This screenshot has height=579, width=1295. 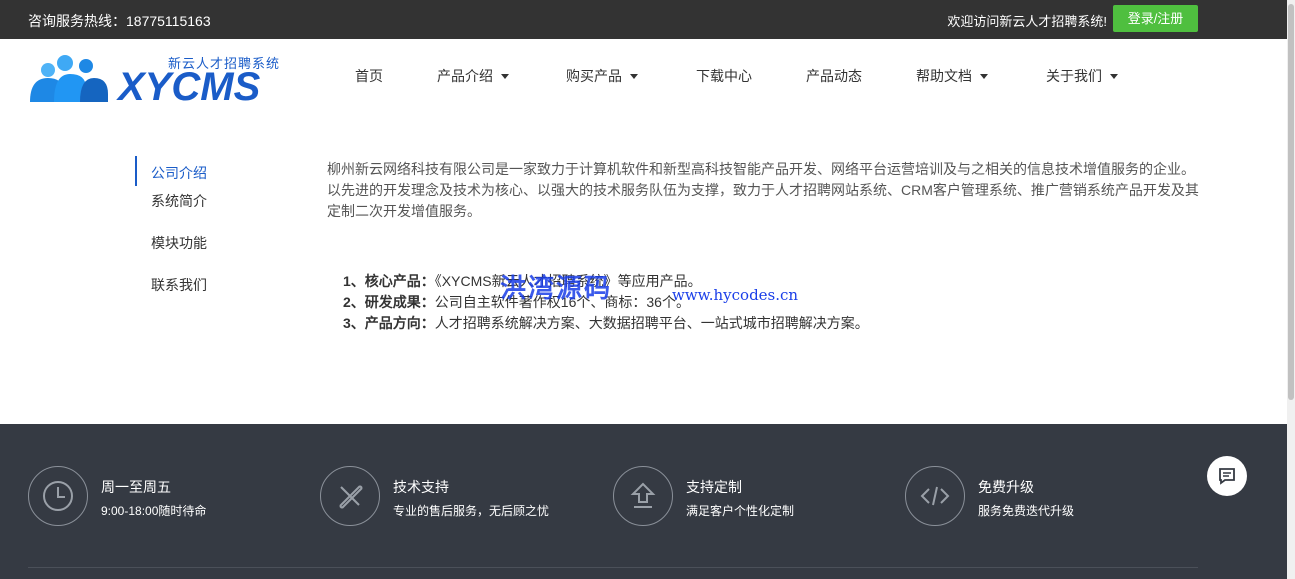 I want to click on nav-about: 关于我们, so click(x=1082, y=76).